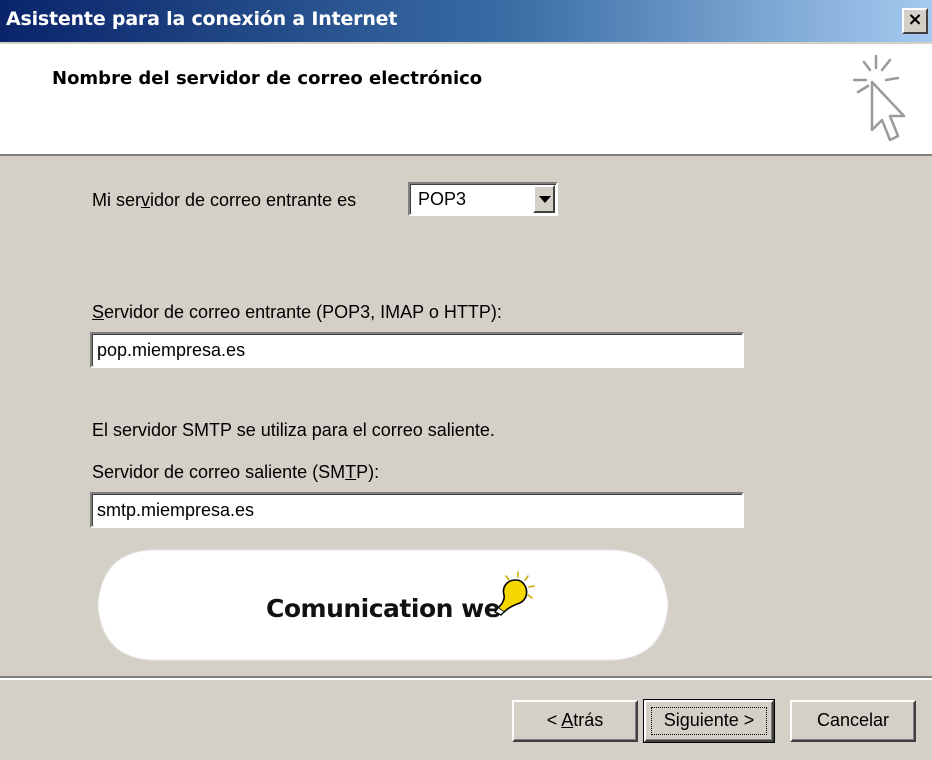 The width and height of the screenshot is (932, 760). What do you see at coordinates (544, 199) in the screenshot?
I see `chevron-down-icon` at bounding box center [544, 199].